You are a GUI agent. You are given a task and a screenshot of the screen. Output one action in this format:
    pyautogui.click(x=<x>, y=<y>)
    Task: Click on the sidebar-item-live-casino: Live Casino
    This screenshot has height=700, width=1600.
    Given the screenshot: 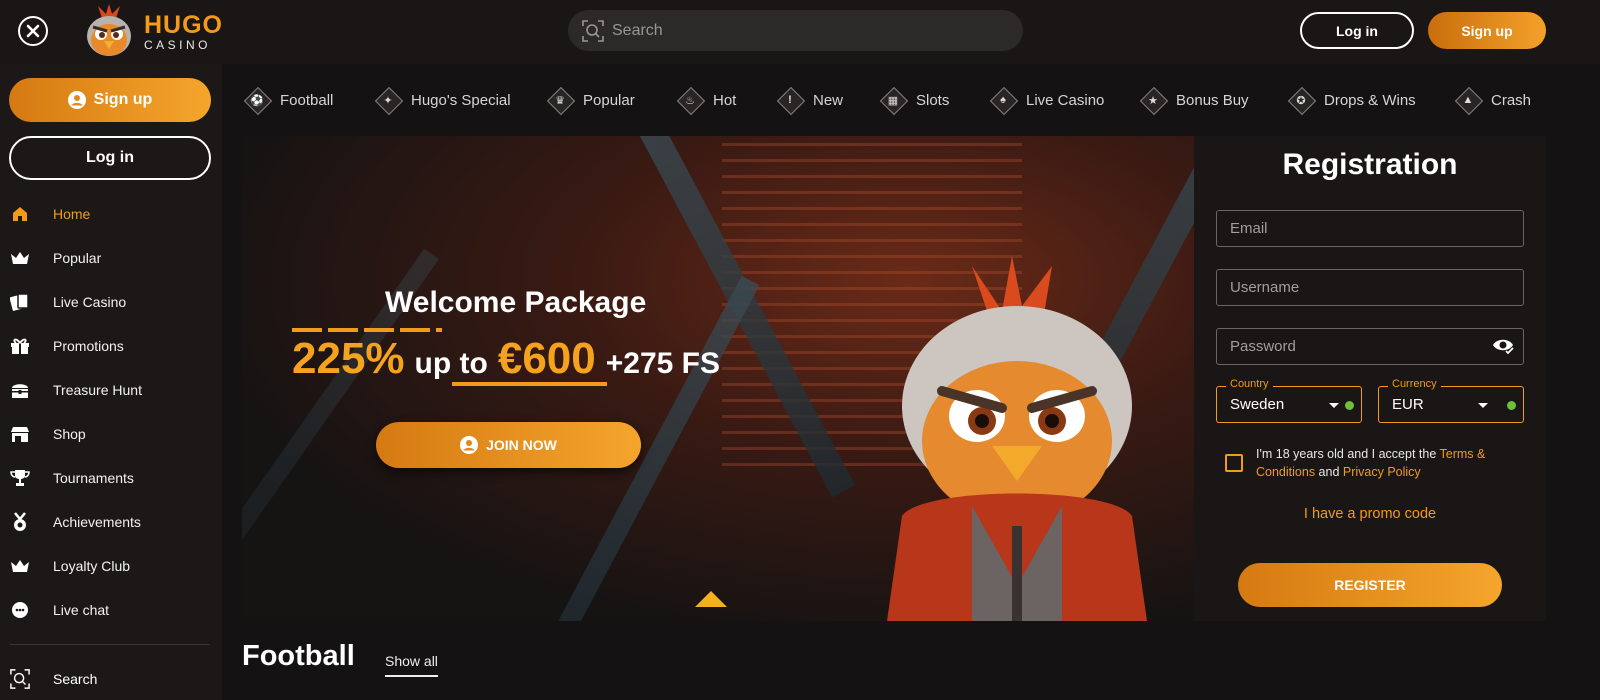 What is the action you would take?
    pyautogui.click(x=111, y=302)
    